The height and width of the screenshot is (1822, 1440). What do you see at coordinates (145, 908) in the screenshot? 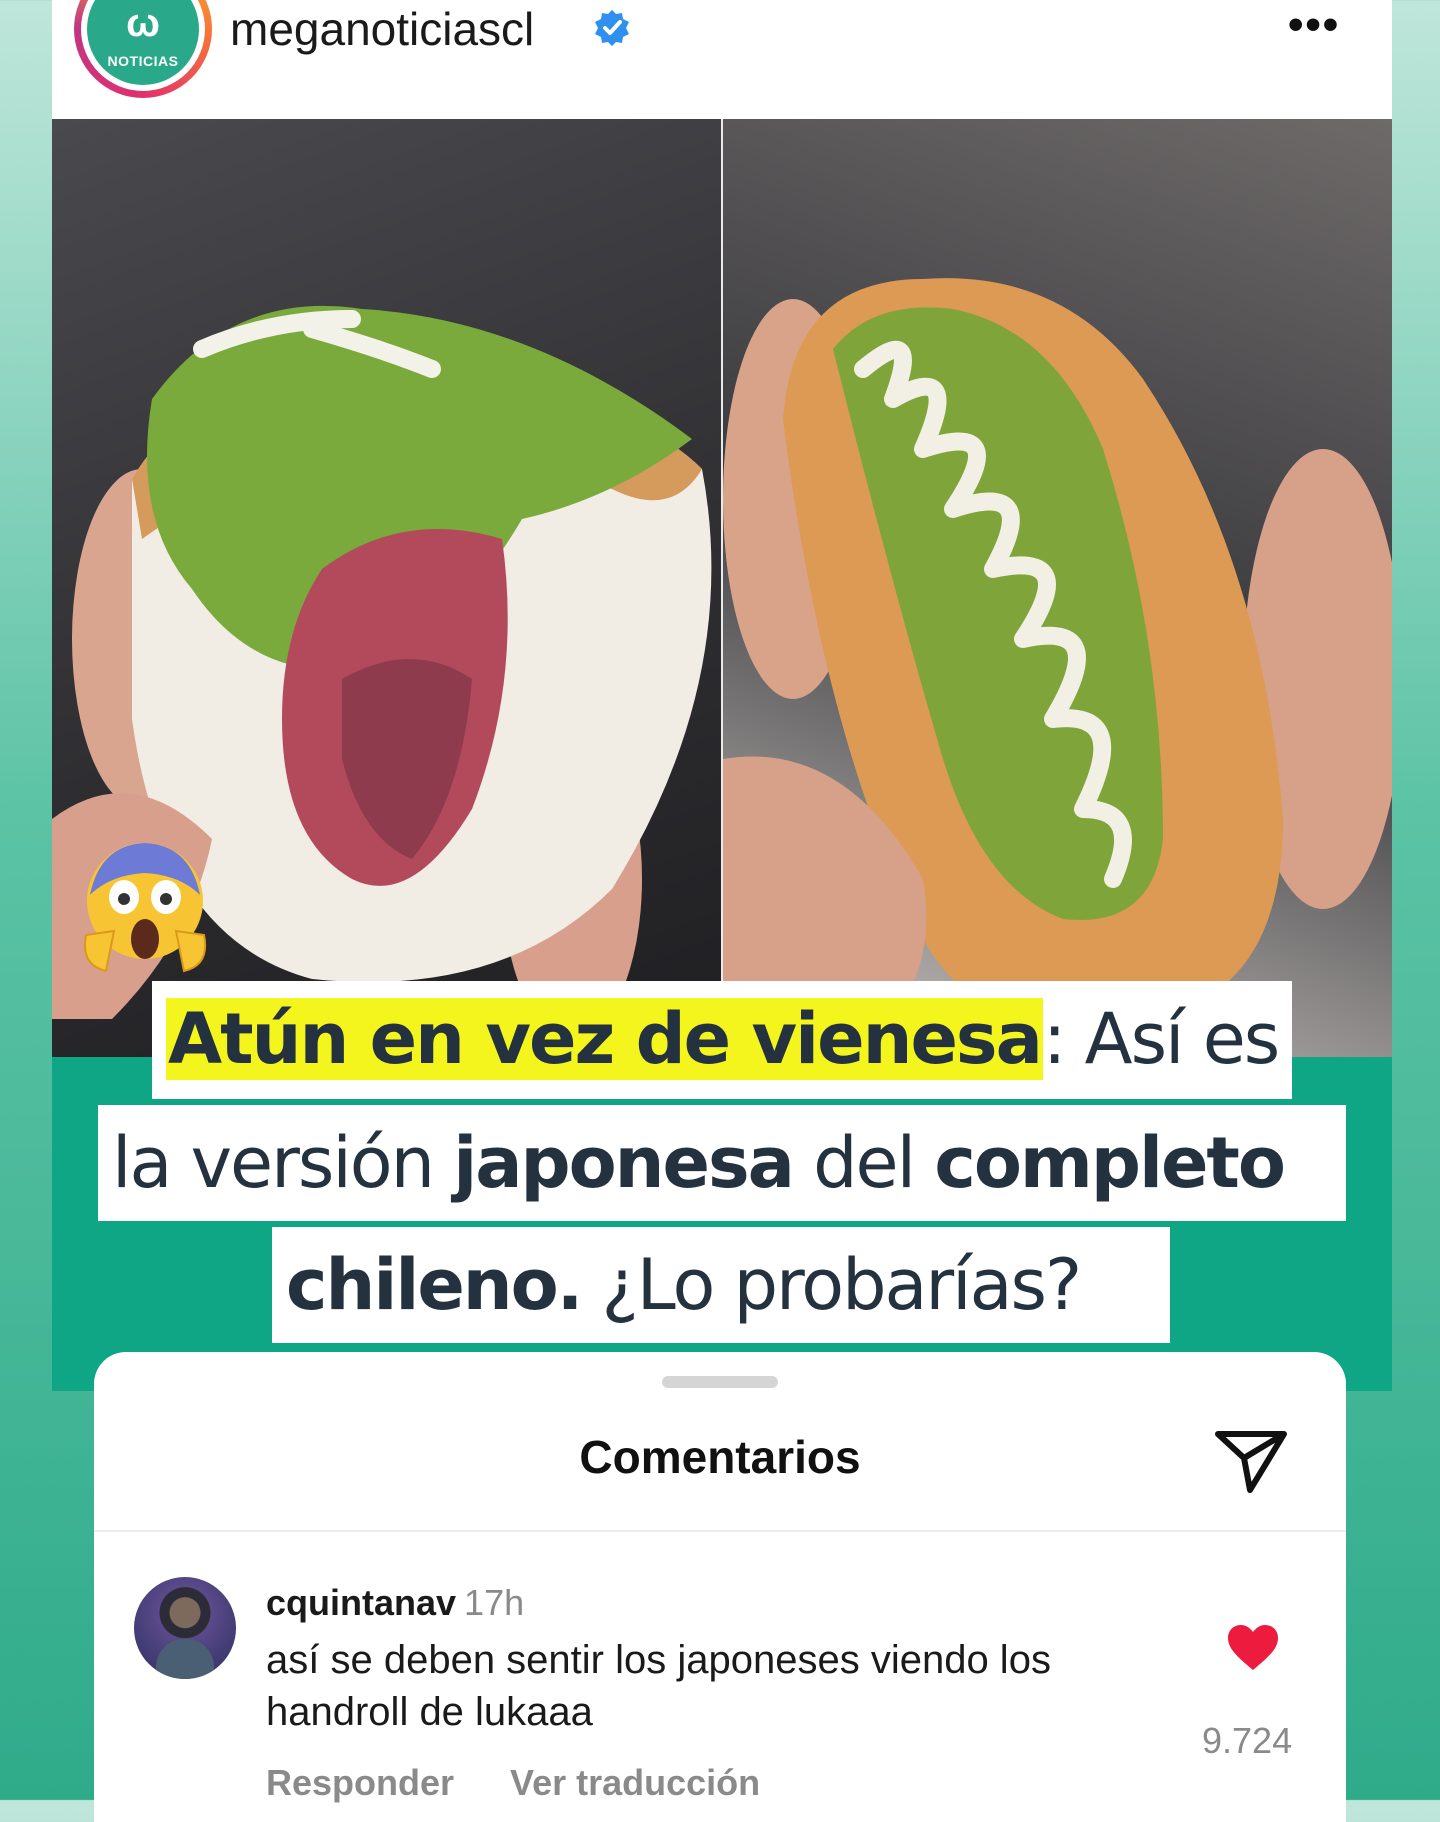
I see `screaming-face-emoji-icon` at bounding box center [145, 908].